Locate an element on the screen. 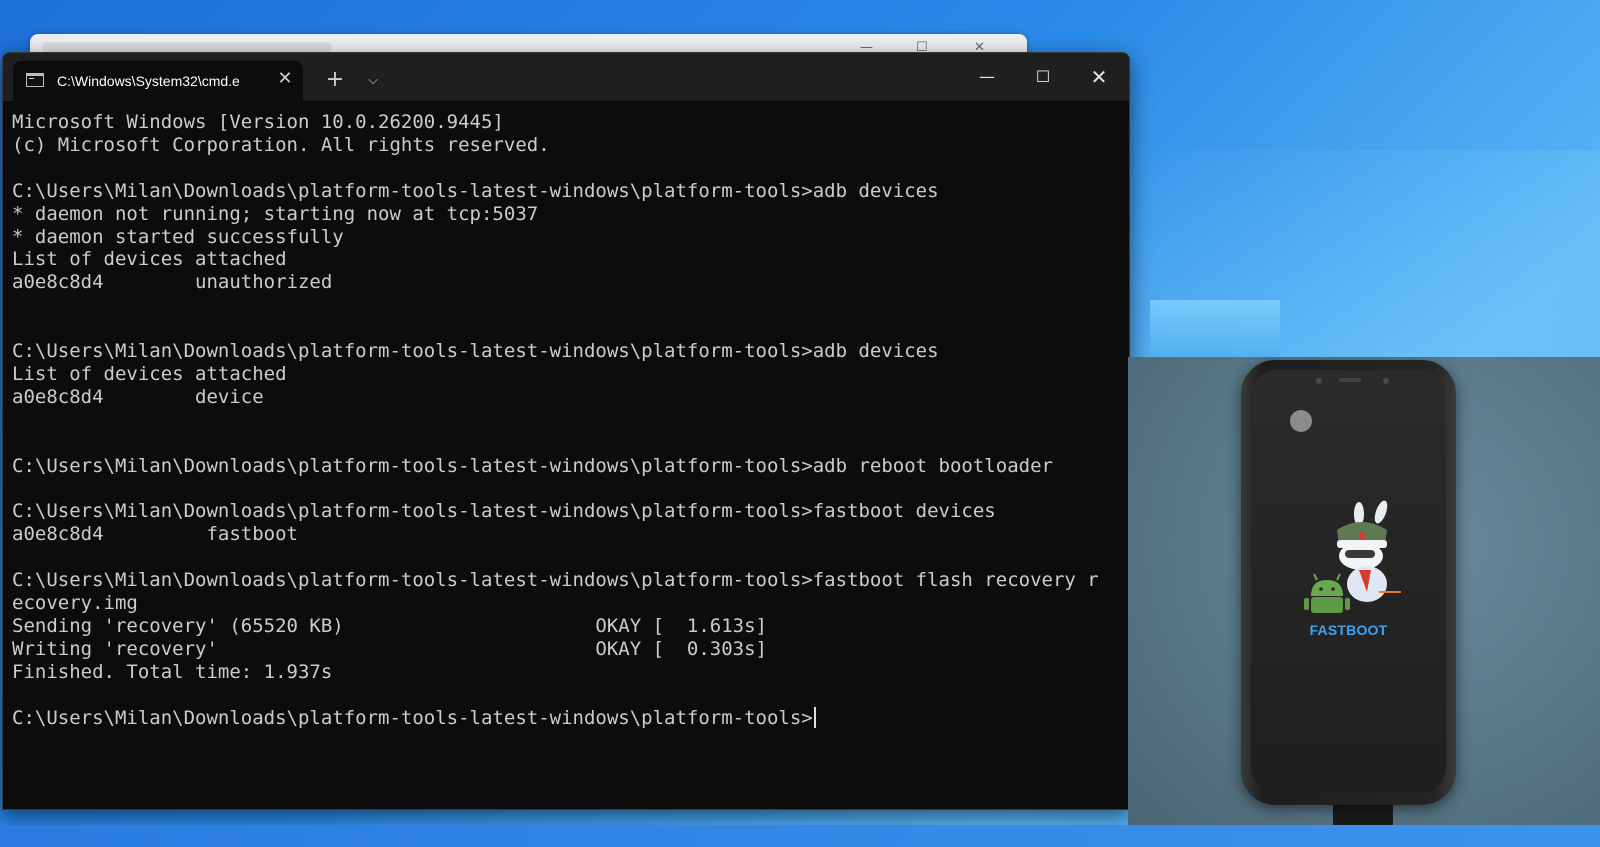  maximize-button: ☐ is located at coordinates (1043, 77).